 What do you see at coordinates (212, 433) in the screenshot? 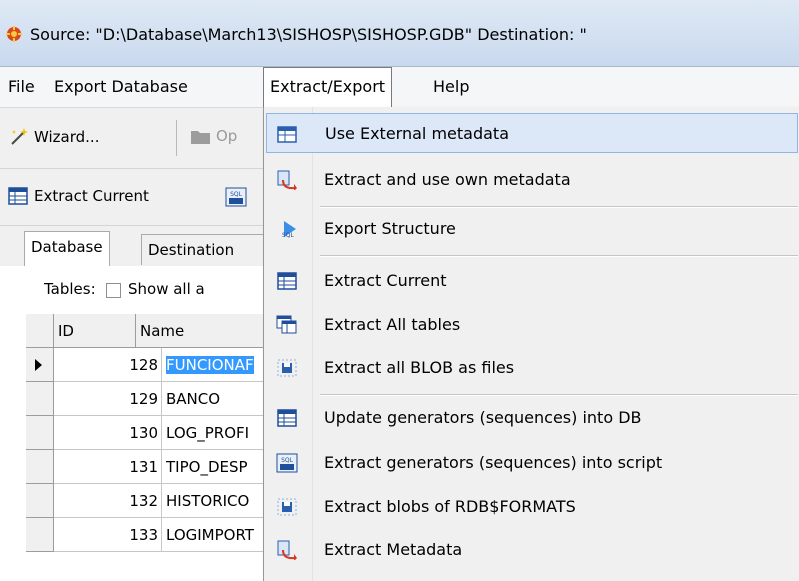
I see `cell-name: LOG_PROFI` at bounding box center [212, 433].